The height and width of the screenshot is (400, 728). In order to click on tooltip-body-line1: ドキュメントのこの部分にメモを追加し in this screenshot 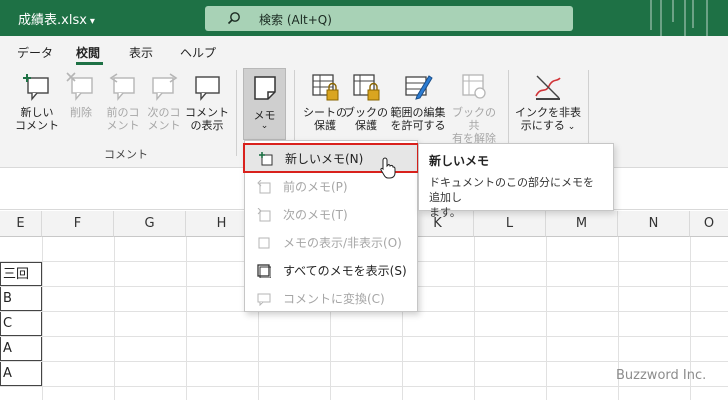, I will do `click(511, 190)`.